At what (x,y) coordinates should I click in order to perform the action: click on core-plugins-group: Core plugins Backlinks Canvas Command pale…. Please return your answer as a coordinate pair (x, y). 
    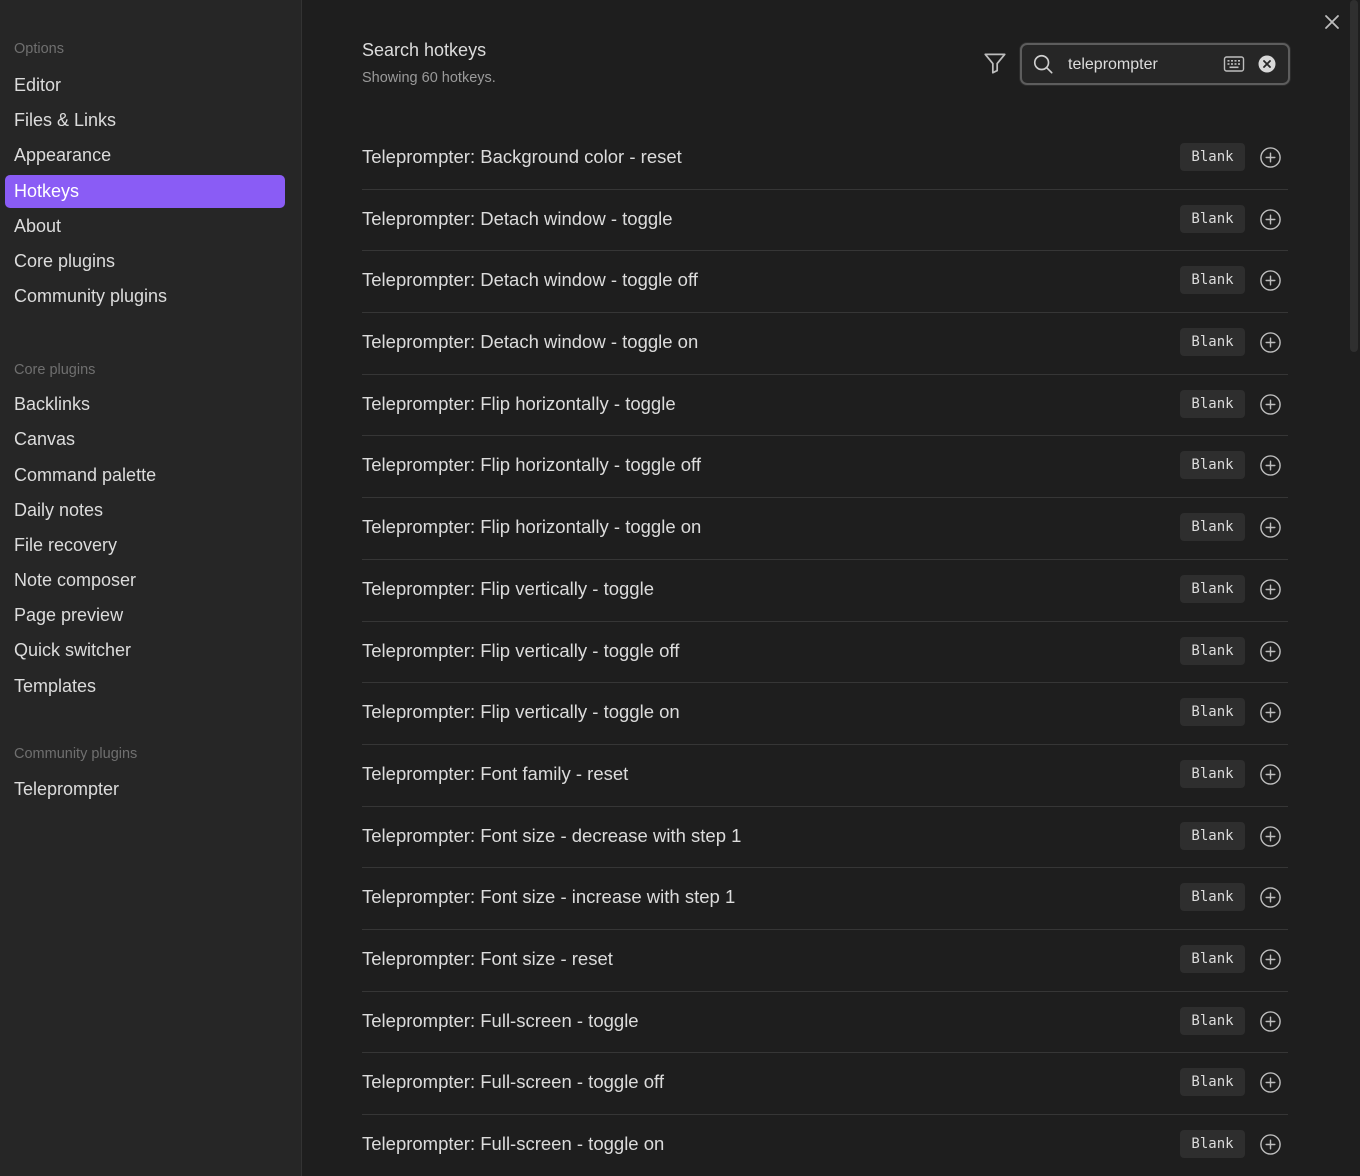
    Looking at the image, I should click on (150, 531).